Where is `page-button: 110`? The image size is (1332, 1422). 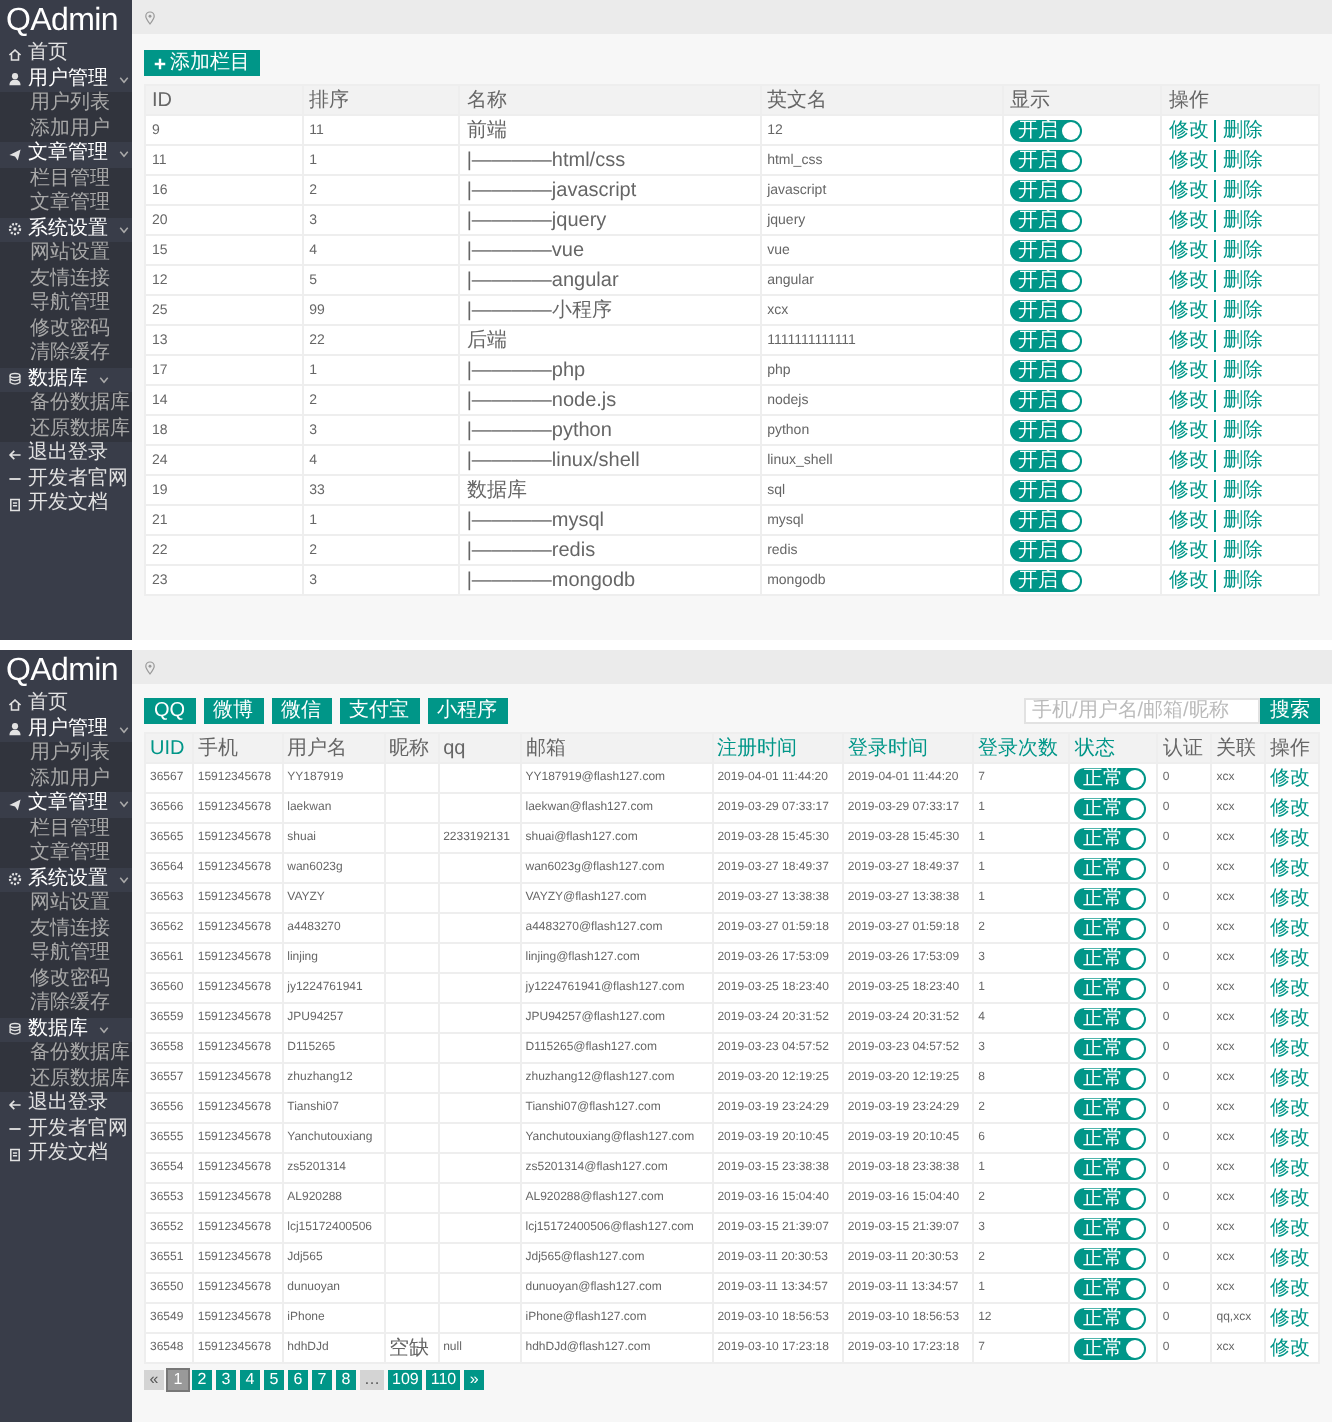 page-button: 110 is located at coordinates (443, 1380).